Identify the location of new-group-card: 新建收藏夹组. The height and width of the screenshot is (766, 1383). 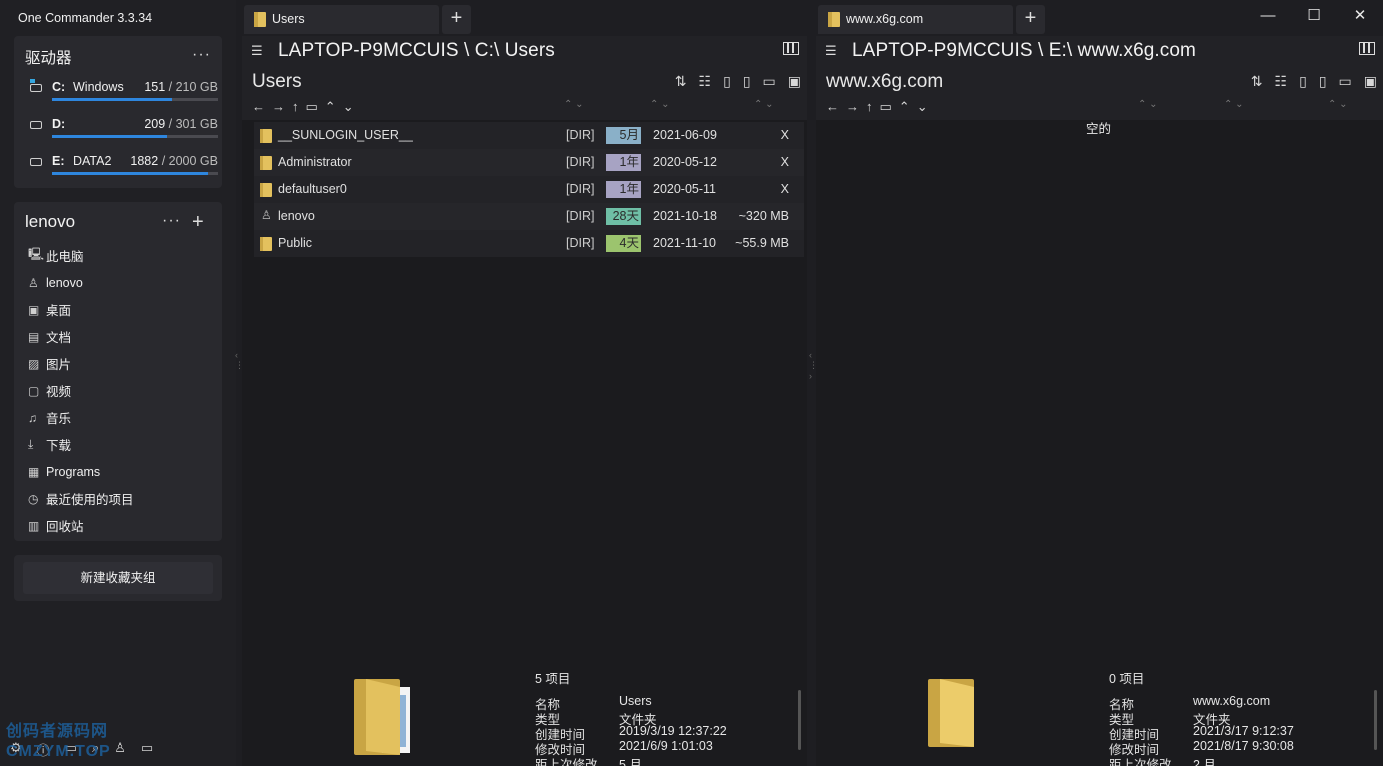
(118, 578).